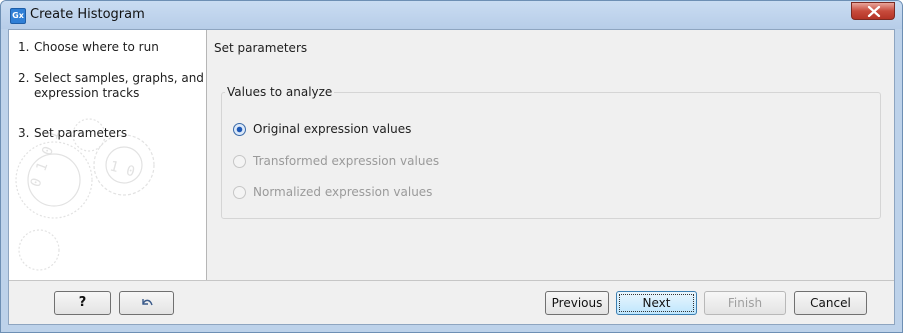 This screenshot has width=903, height=333. What do you see at coordinates (280, 92) in the screenshot?
I see `group-title: Values to analyze` at bounding box center [280, 92].